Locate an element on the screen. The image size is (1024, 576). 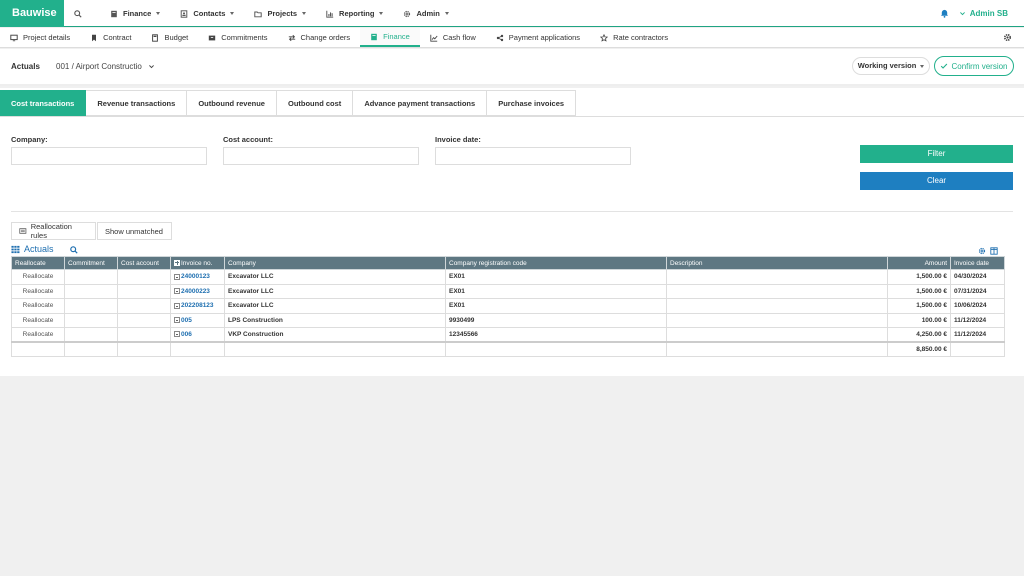
topnav-admin: Admin is located at coordinates (425, 13).